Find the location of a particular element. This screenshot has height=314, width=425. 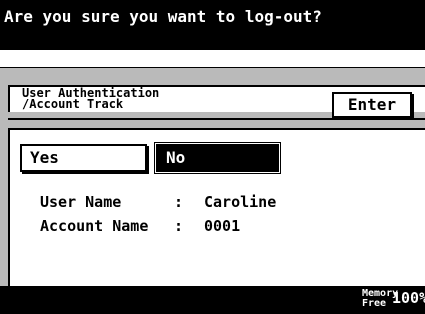

function-tab-label: User Authentication /Account Track is located at coordinates (132, 99).